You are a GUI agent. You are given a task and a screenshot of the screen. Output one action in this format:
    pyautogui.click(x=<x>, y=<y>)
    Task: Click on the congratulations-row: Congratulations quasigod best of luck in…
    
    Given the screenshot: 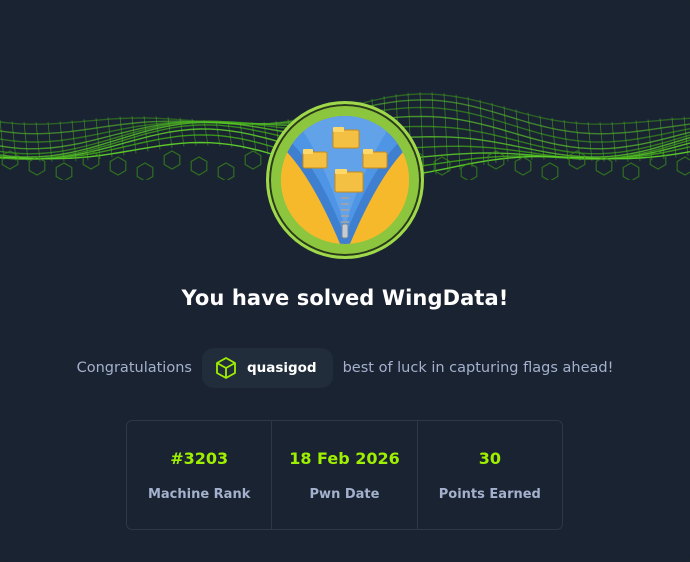 What is the action you would take?
    pyautogui.click(x=345, y=368)
    